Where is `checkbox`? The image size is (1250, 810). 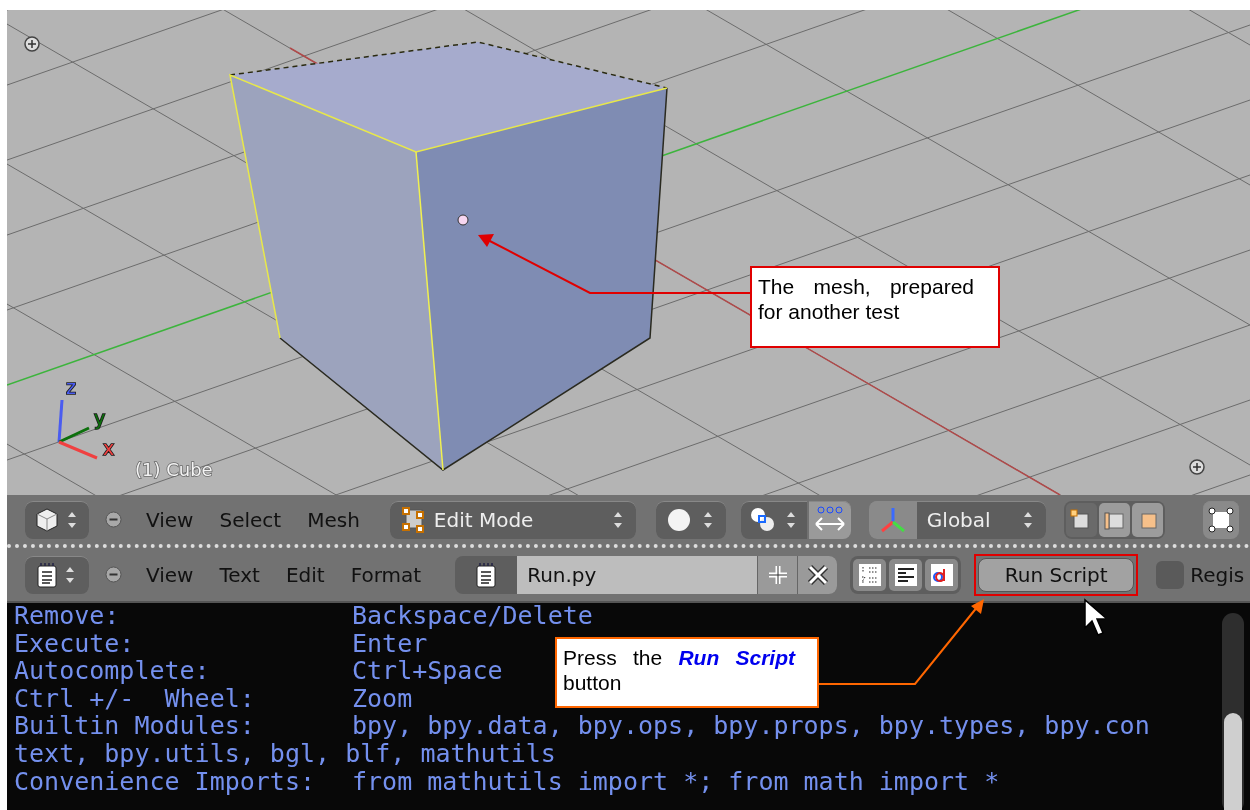
checkbox is located at coordinates (1170, 574).